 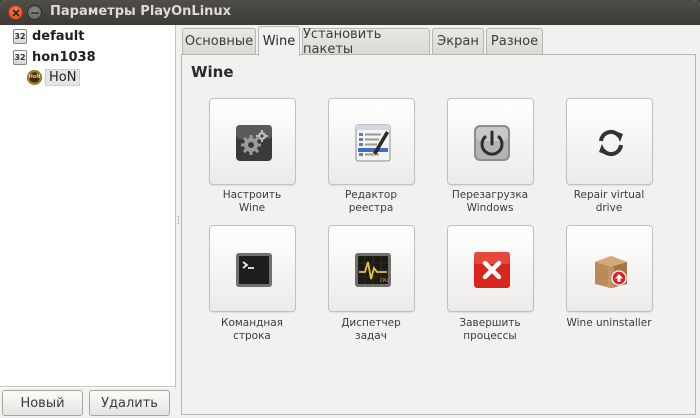 I want to click on tab-wine: Wine, so click(x=279, y=41).